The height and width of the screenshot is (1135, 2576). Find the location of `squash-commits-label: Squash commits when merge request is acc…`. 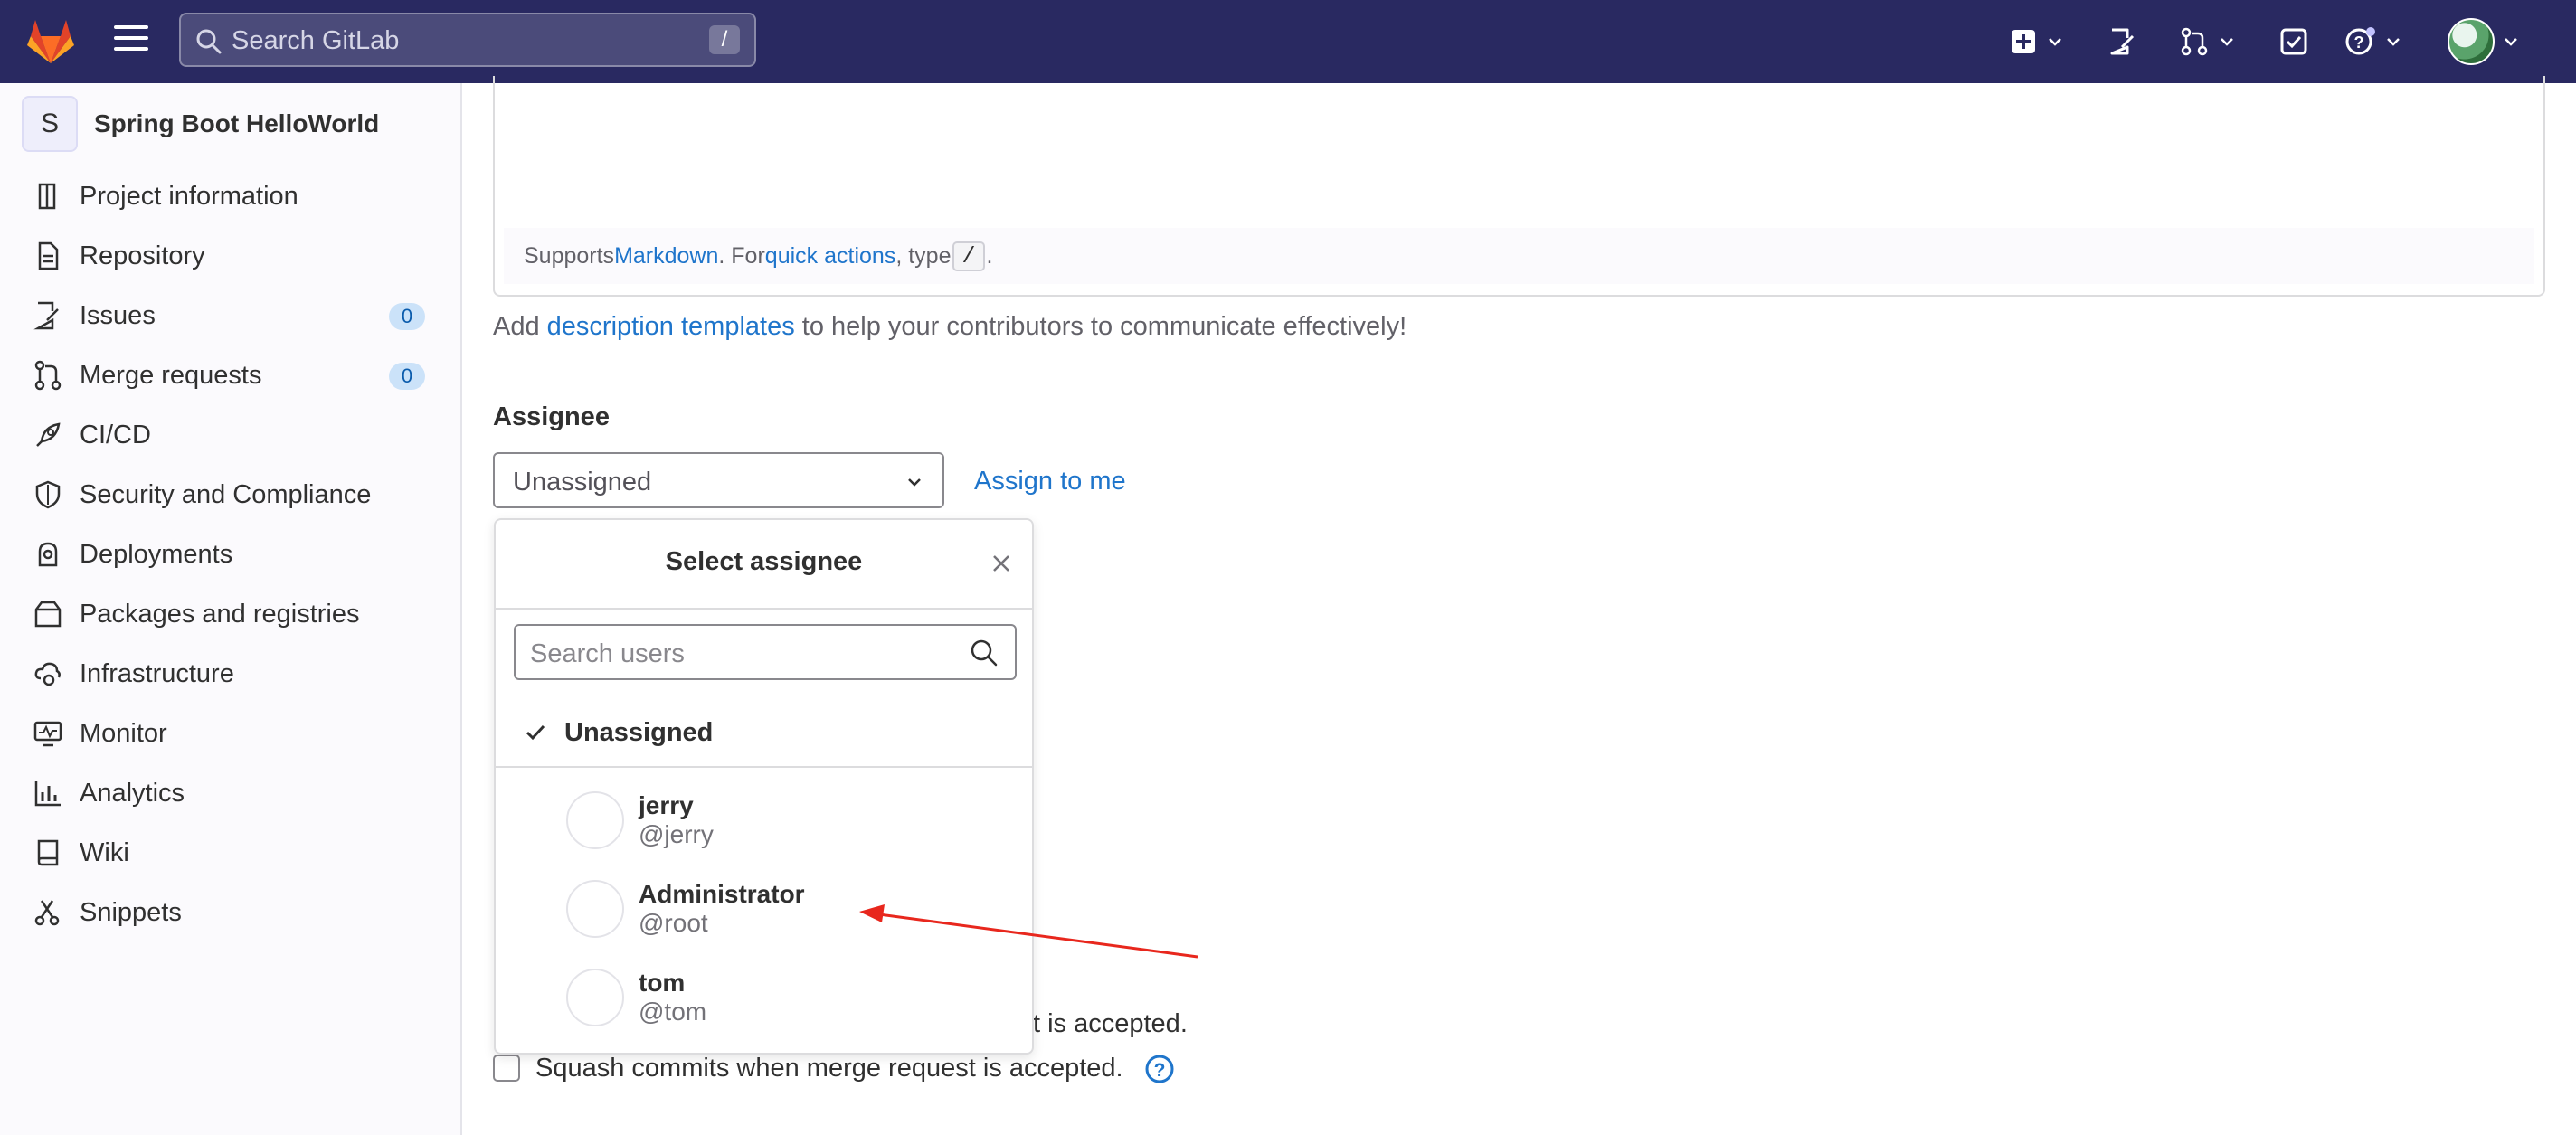

squash-commits-label: Squash commits when merge request is acc… is located at coordinates (829, 1068).